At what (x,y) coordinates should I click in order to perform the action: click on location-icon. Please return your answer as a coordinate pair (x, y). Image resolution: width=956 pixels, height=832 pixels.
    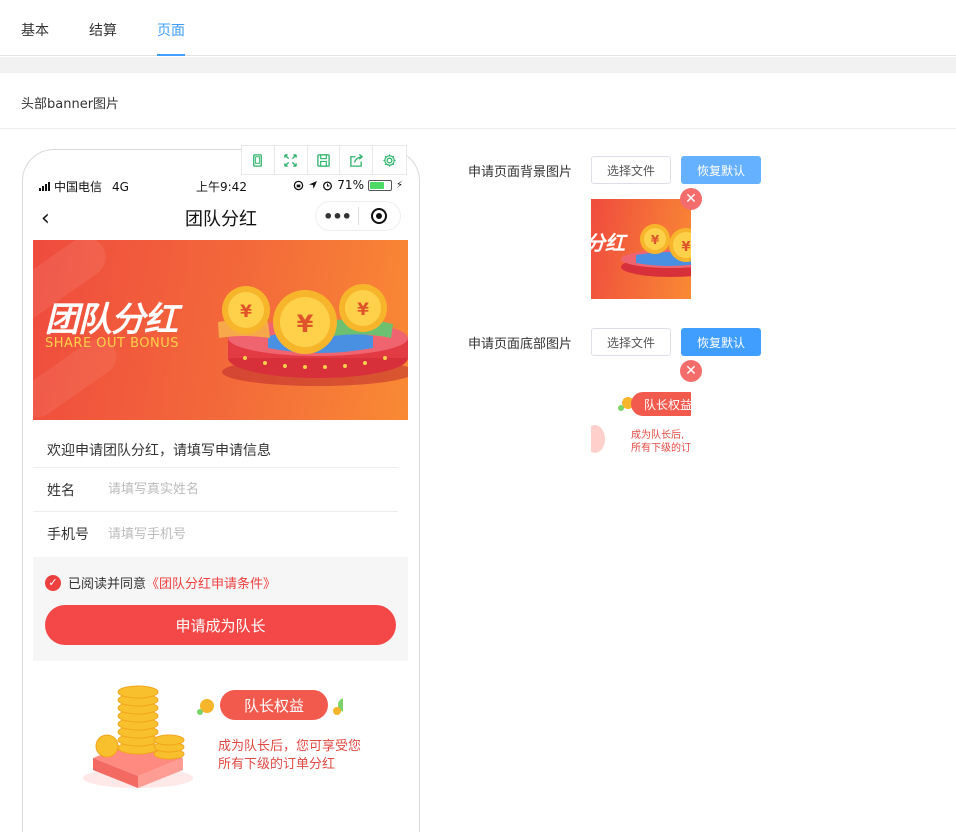
    Looking at the image, I should click on (313, 185).